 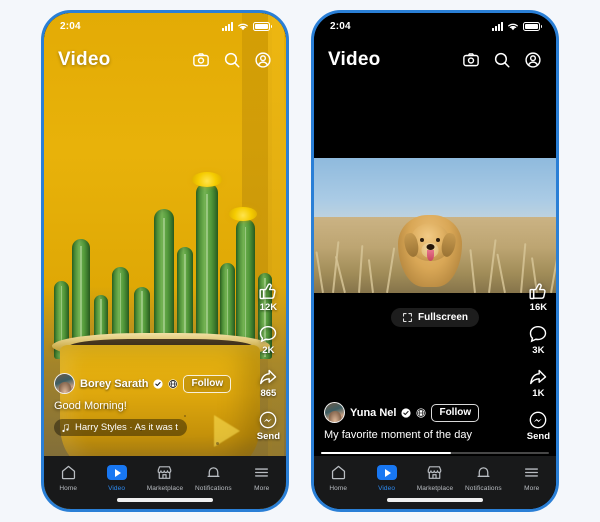 I want to click on music-note-icon, so click(x=65, y=428).